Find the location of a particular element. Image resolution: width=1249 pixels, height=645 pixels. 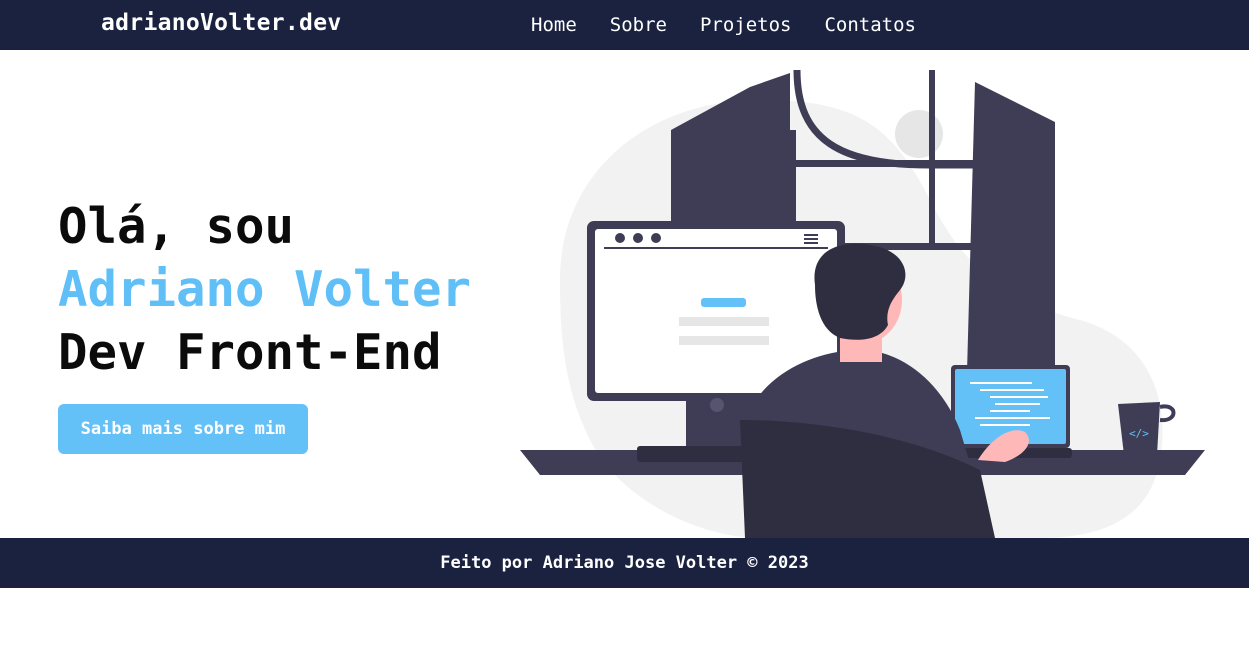

mug-handle is located at coordinates (1167, 413).